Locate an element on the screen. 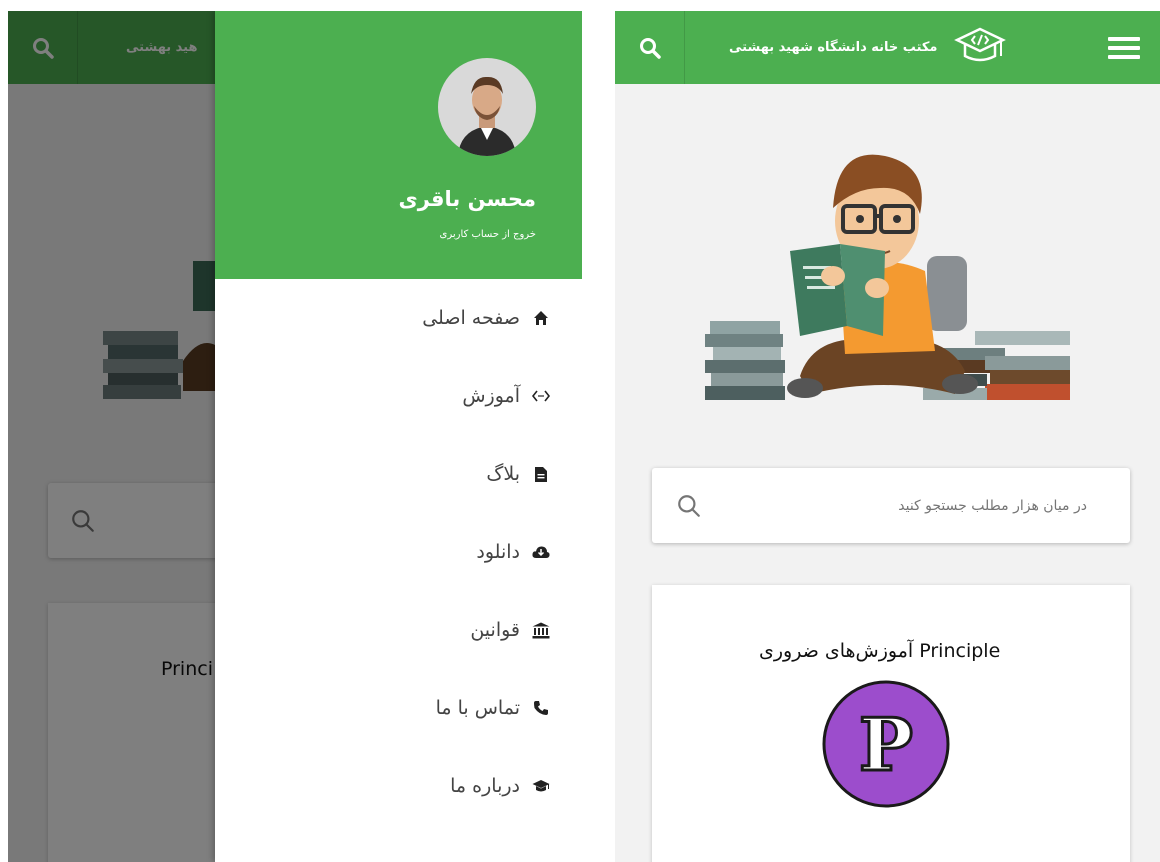 Image resolution: width=1160 pixels, height=862 pixels. bank-icon is located at coordinates (541, 630).